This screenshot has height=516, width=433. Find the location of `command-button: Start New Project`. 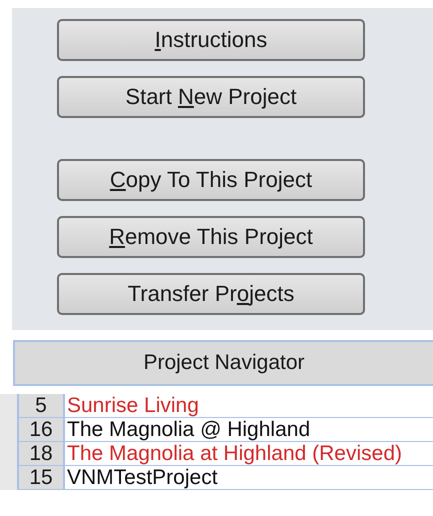

command-button: Start New Project is located at coordinates (211, 97).